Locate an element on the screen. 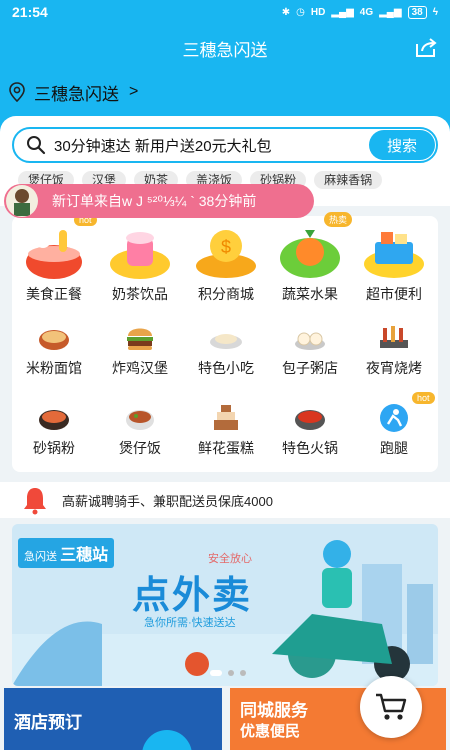  status-bar: 21:54 ✱ ◷ HD ▂▄▆ 4G ▂▄▆ 38 ϟ is located at coordinates (225, 12).